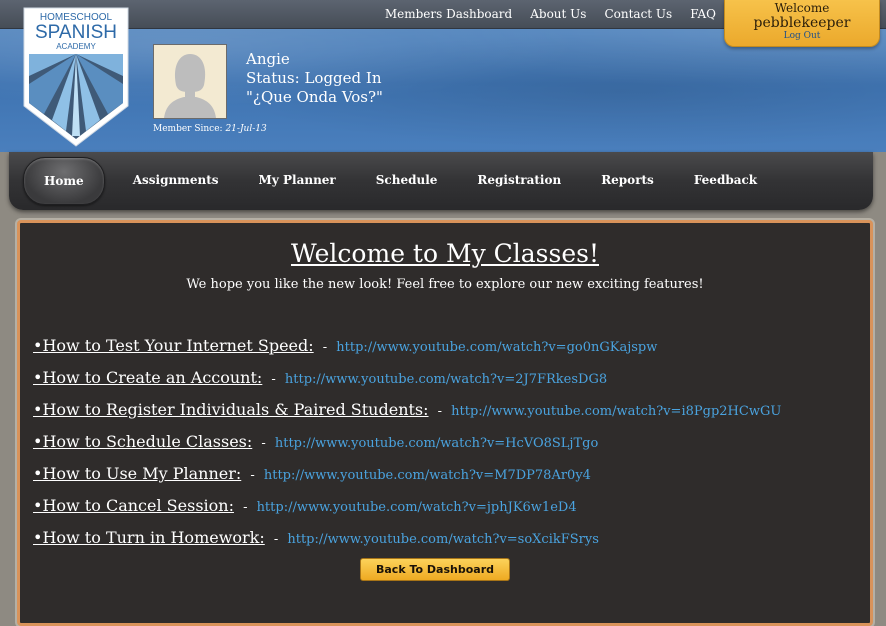 The image size is (886, 626). I want to click on top-nav-members-dashboard: Members Dashboard, so click(448, 14).